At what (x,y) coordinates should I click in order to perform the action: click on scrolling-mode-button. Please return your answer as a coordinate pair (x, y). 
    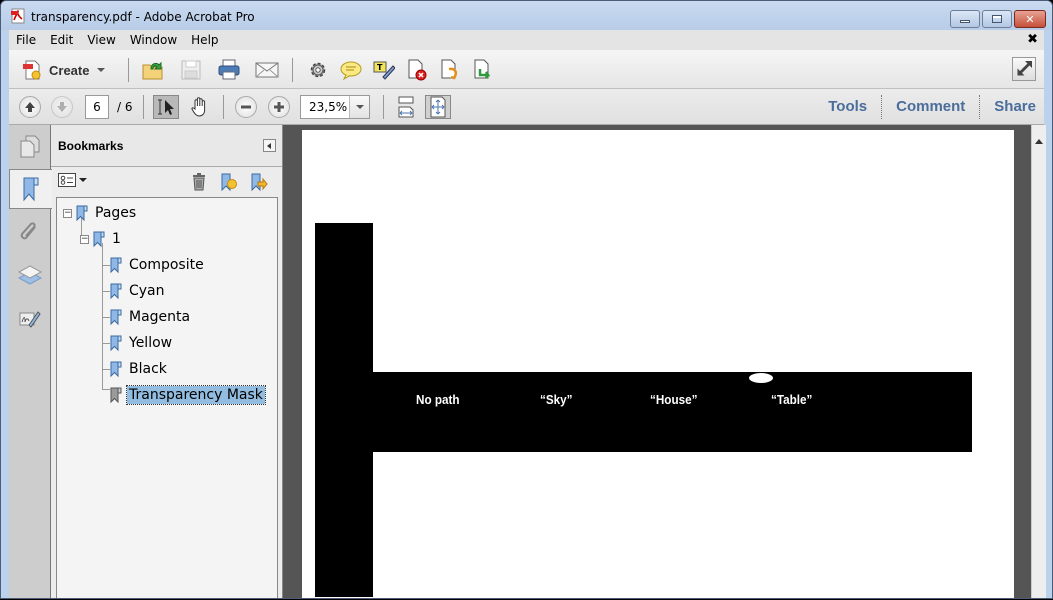
    Looking at the image, I should click on (406, 107).